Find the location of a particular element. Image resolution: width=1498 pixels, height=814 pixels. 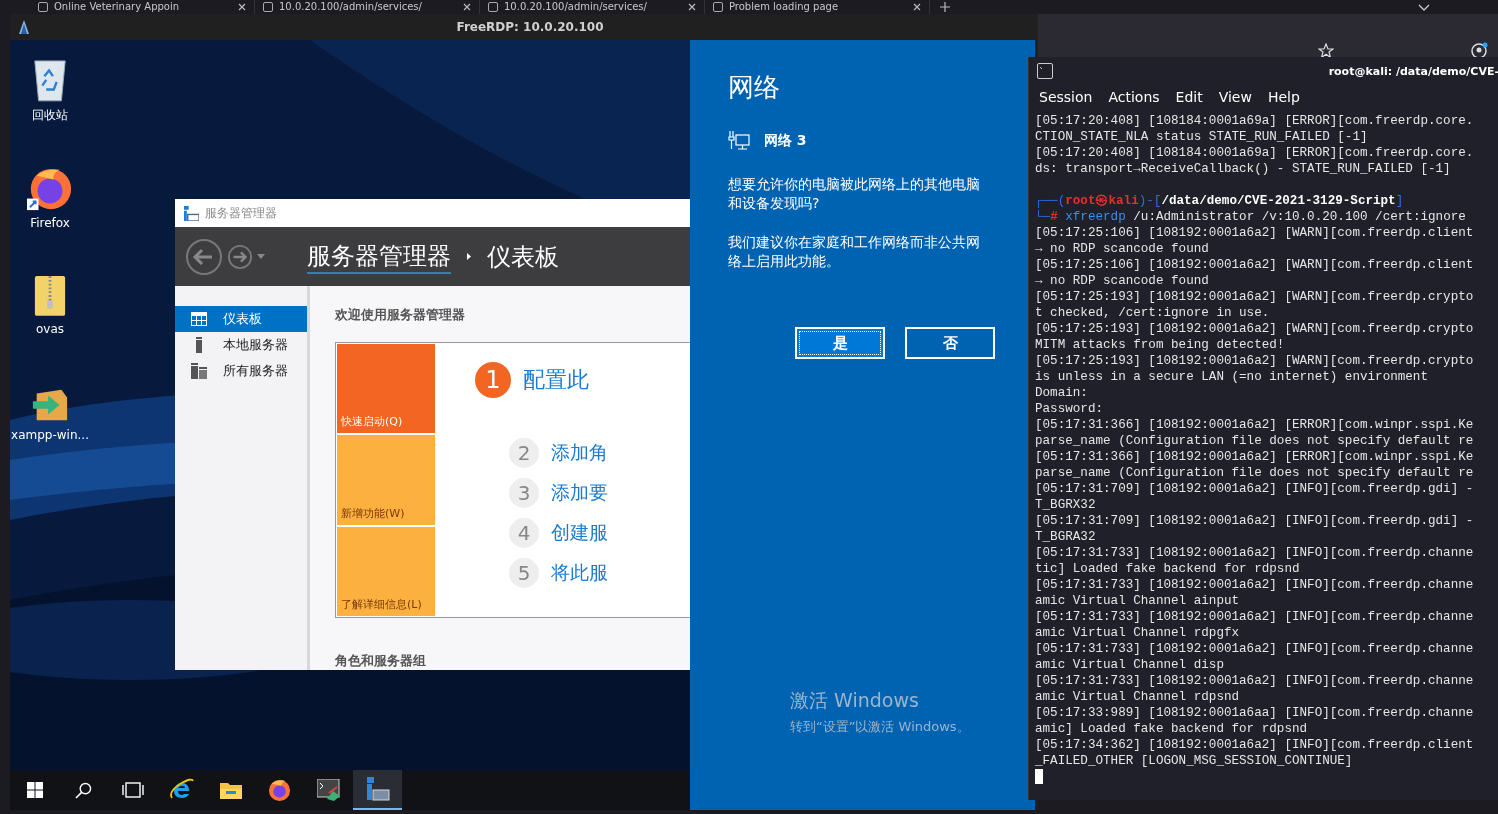

step-link: 配置此 is located at coordinates (556, 380).